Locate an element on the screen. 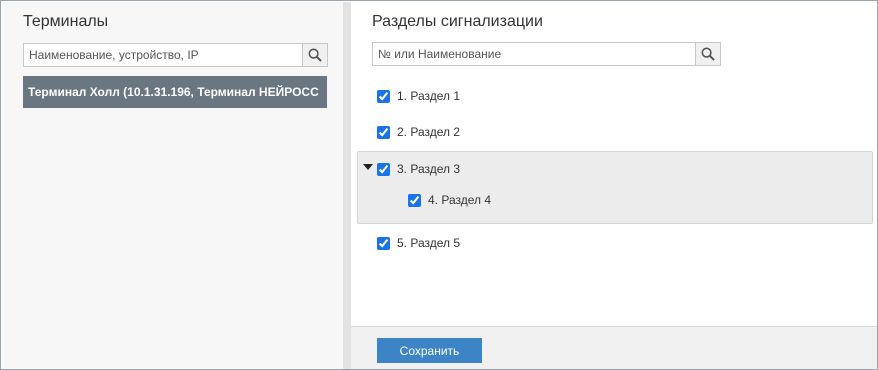  section-3-checkbox is located at coordinates (383, 169).